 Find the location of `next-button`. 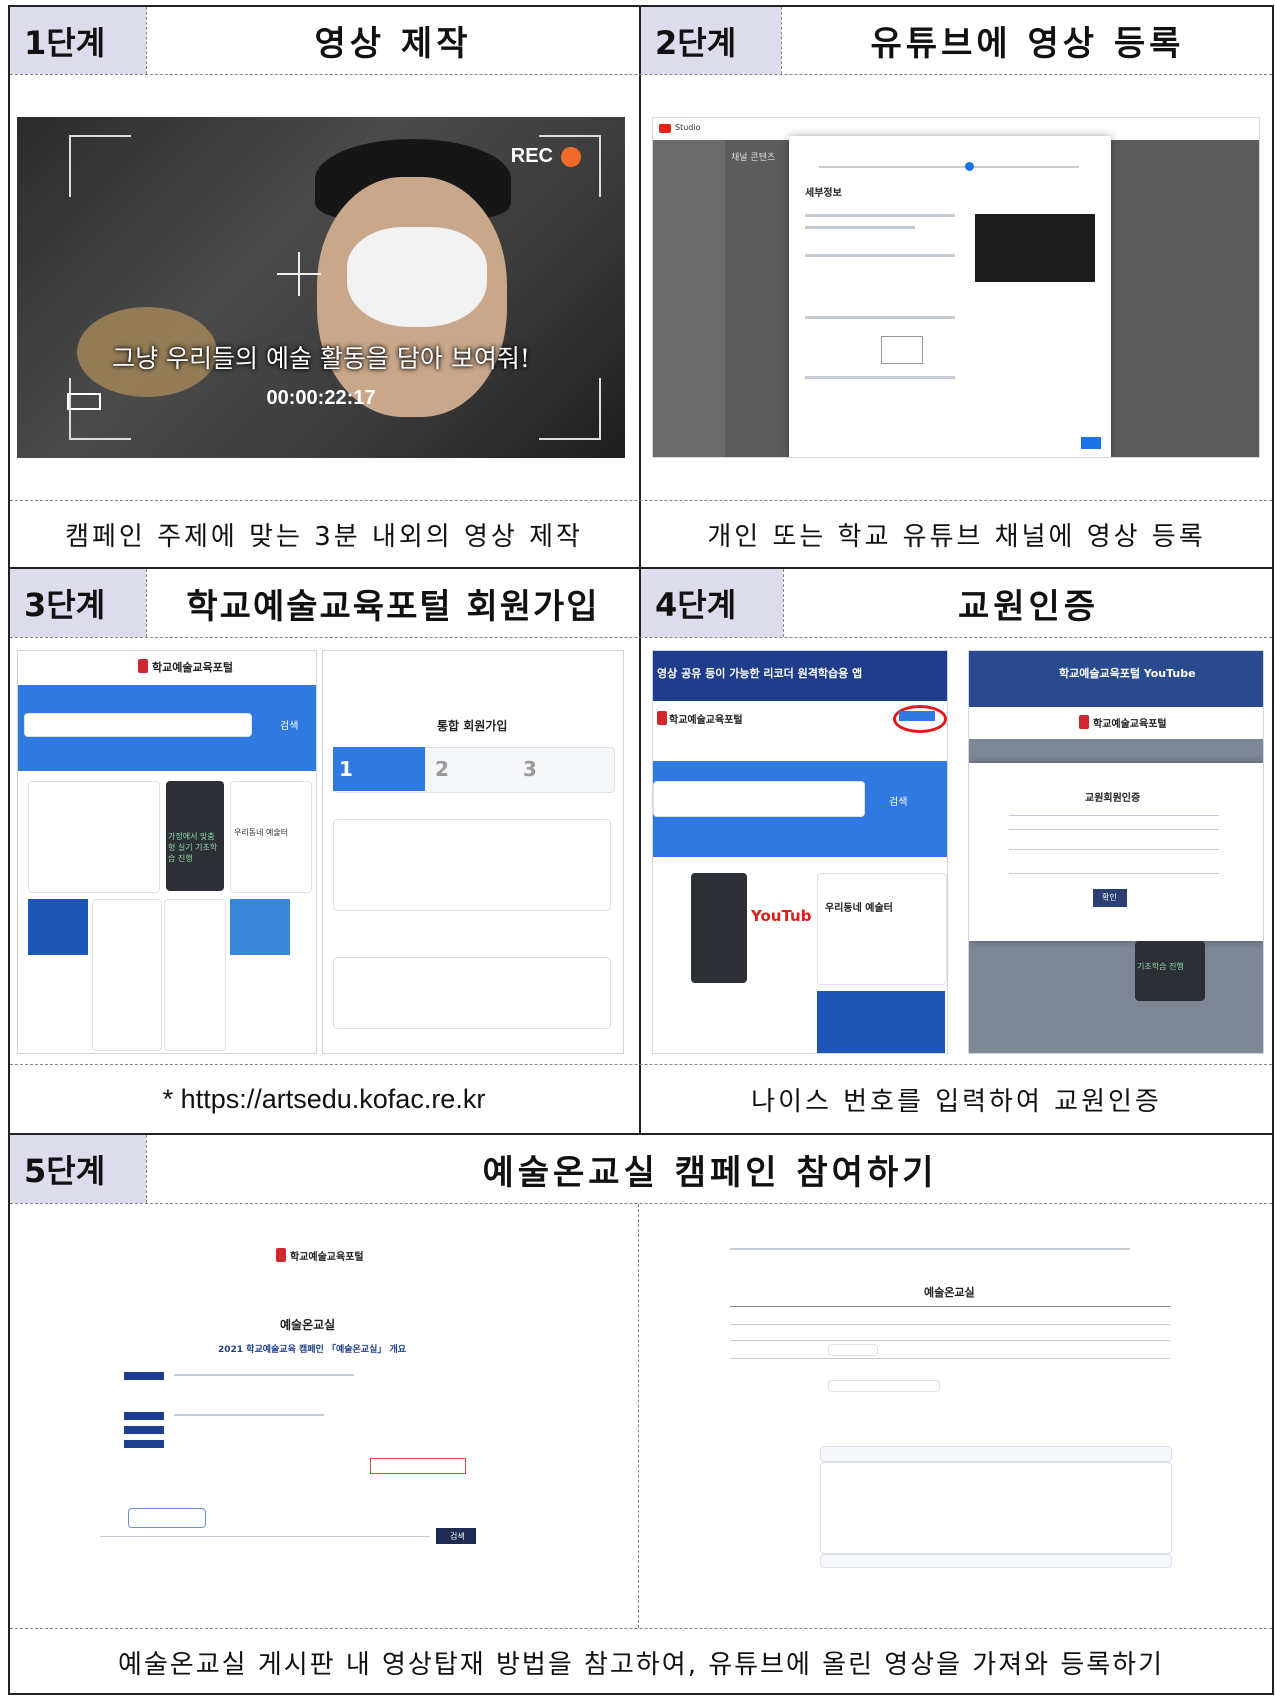

next-button is located at coordinates (1091, 443).